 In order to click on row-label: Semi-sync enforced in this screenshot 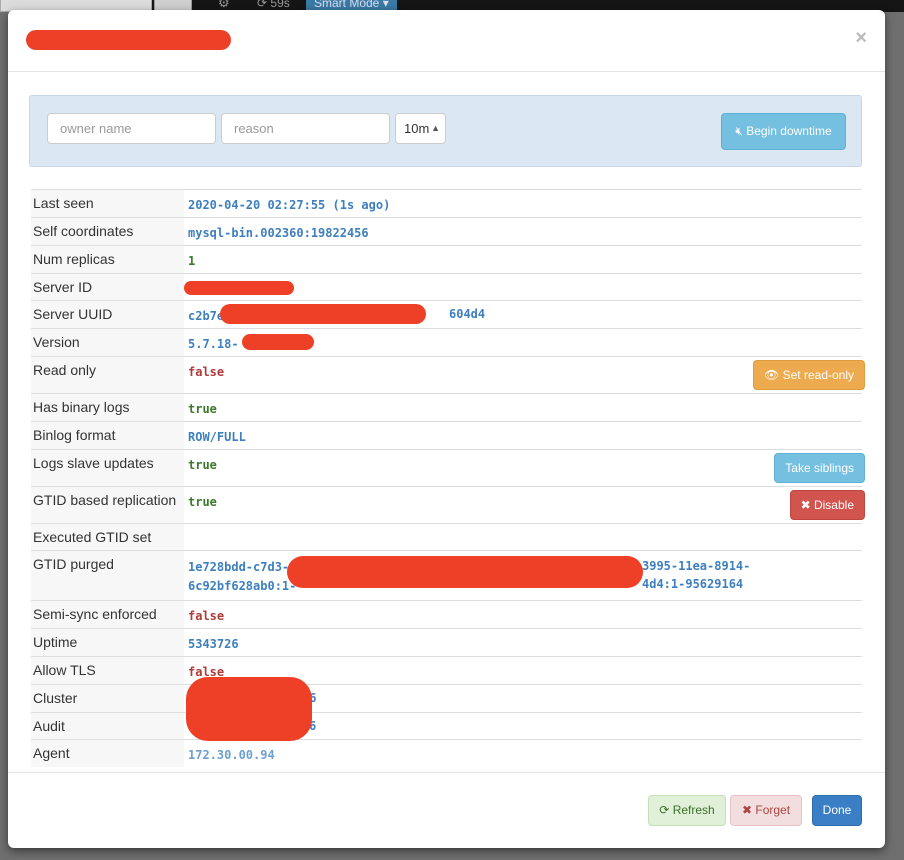, I will do `click(107, 614)`.